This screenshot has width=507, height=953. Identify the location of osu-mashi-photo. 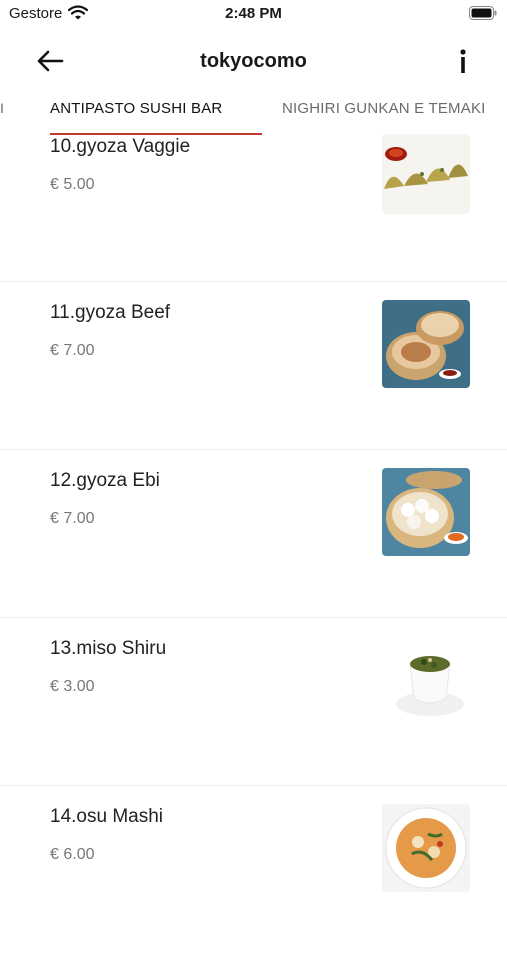
(426, 848).